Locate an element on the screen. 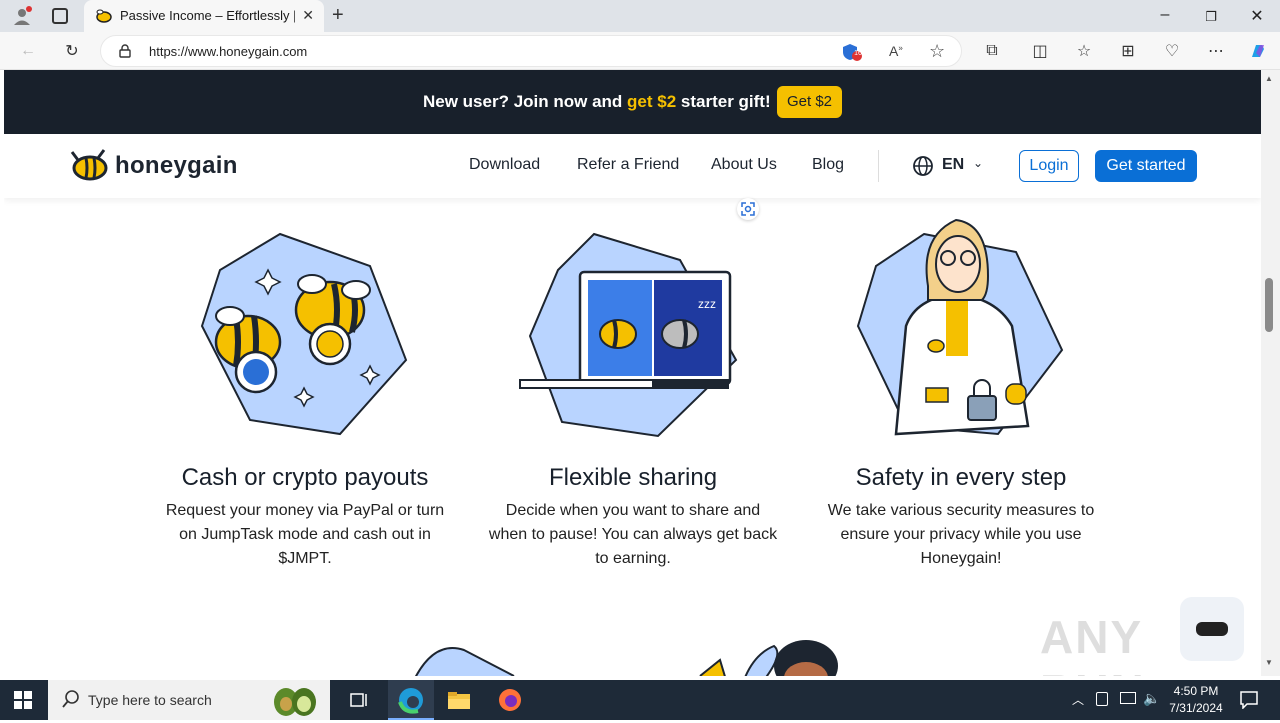  honeygain-logo-icon is located at coordinates (89, 167).